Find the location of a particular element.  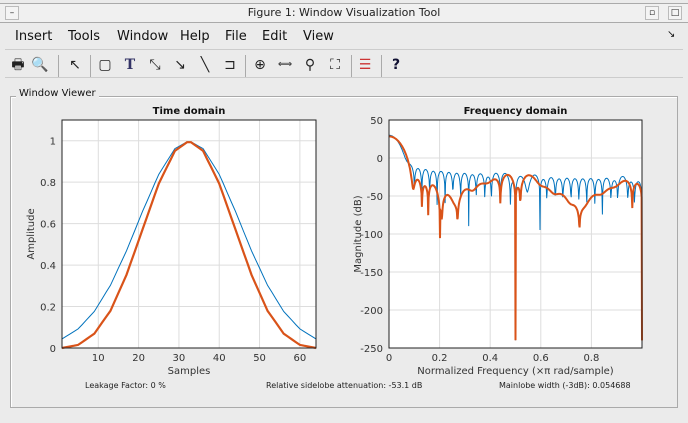

y-tick-label: 0.2 is located at coordinates (48, 308).